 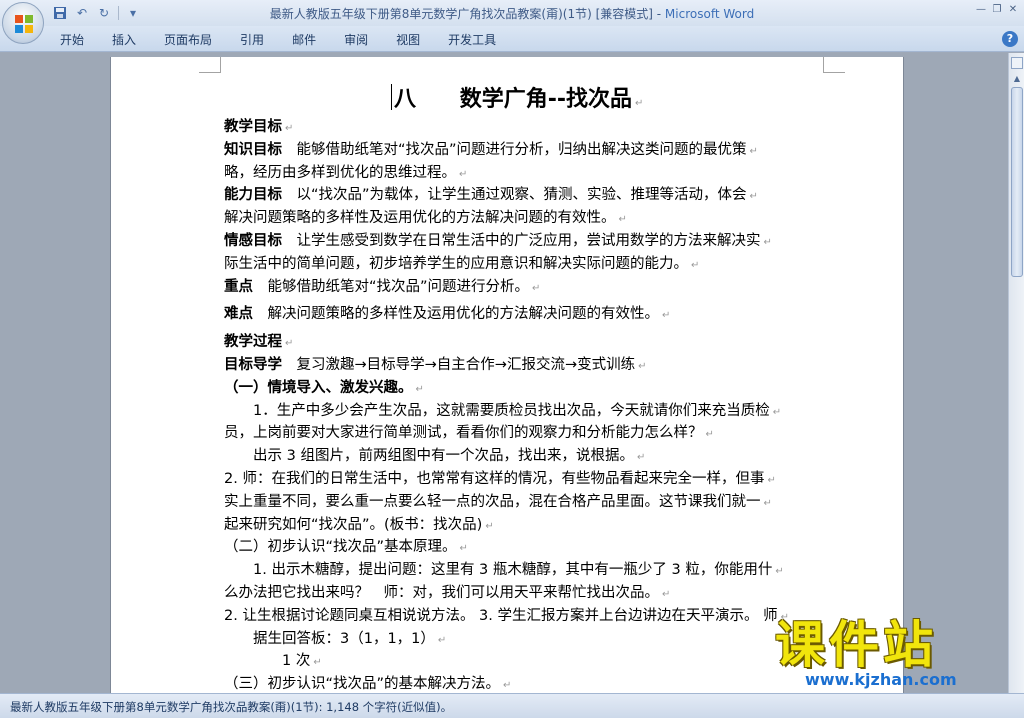 What do you see at coordinates (238, 286) in the screenshot?
I see `bold-label: 重点` at bounding box center [238, 286].